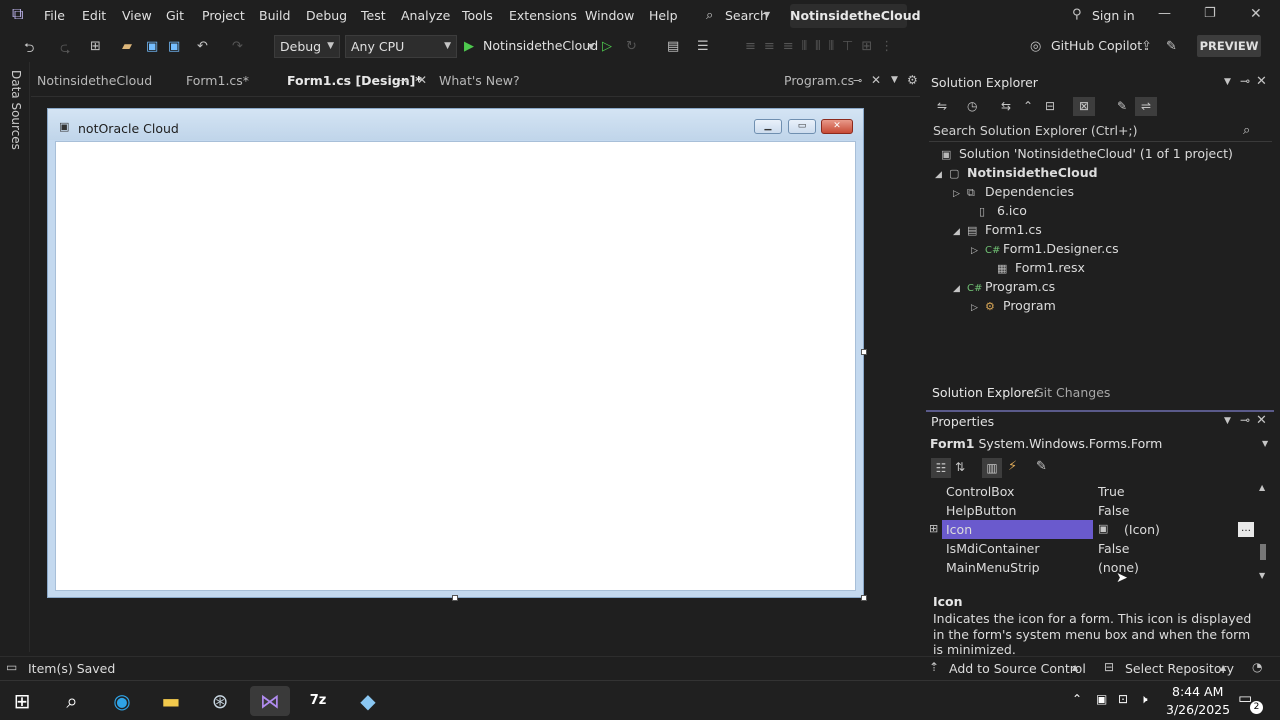 This screenshot has height=720, width=1280. Describe the element at coordinates (223, 15) in the screenshot. I see `menu-project: Project` at that location.